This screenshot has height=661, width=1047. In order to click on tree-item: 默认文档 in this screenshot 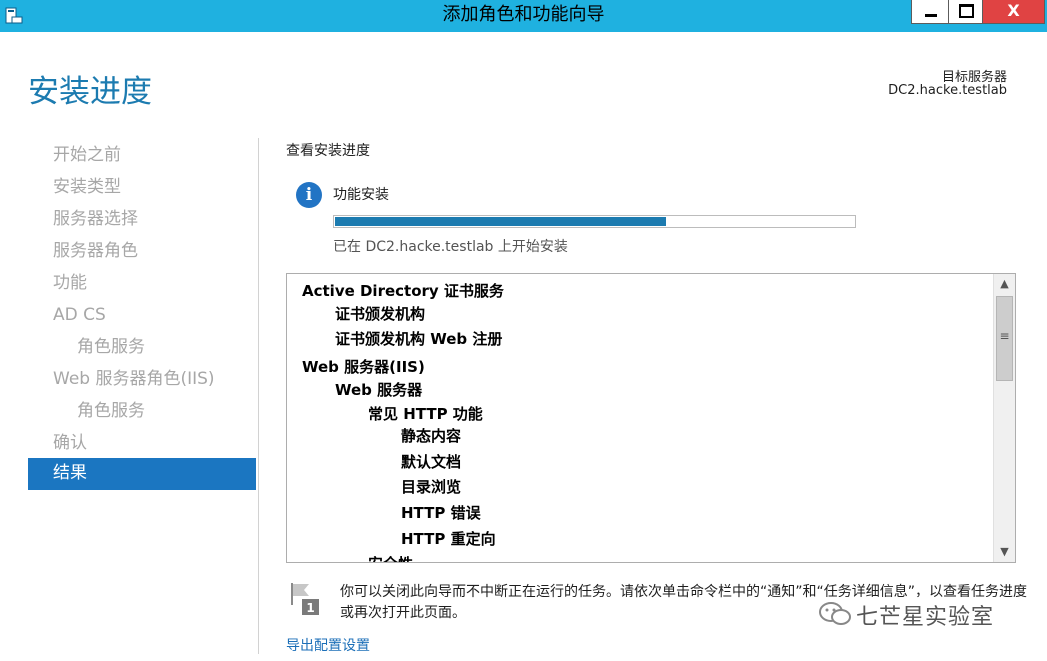, I will do `click(431, 462)`.